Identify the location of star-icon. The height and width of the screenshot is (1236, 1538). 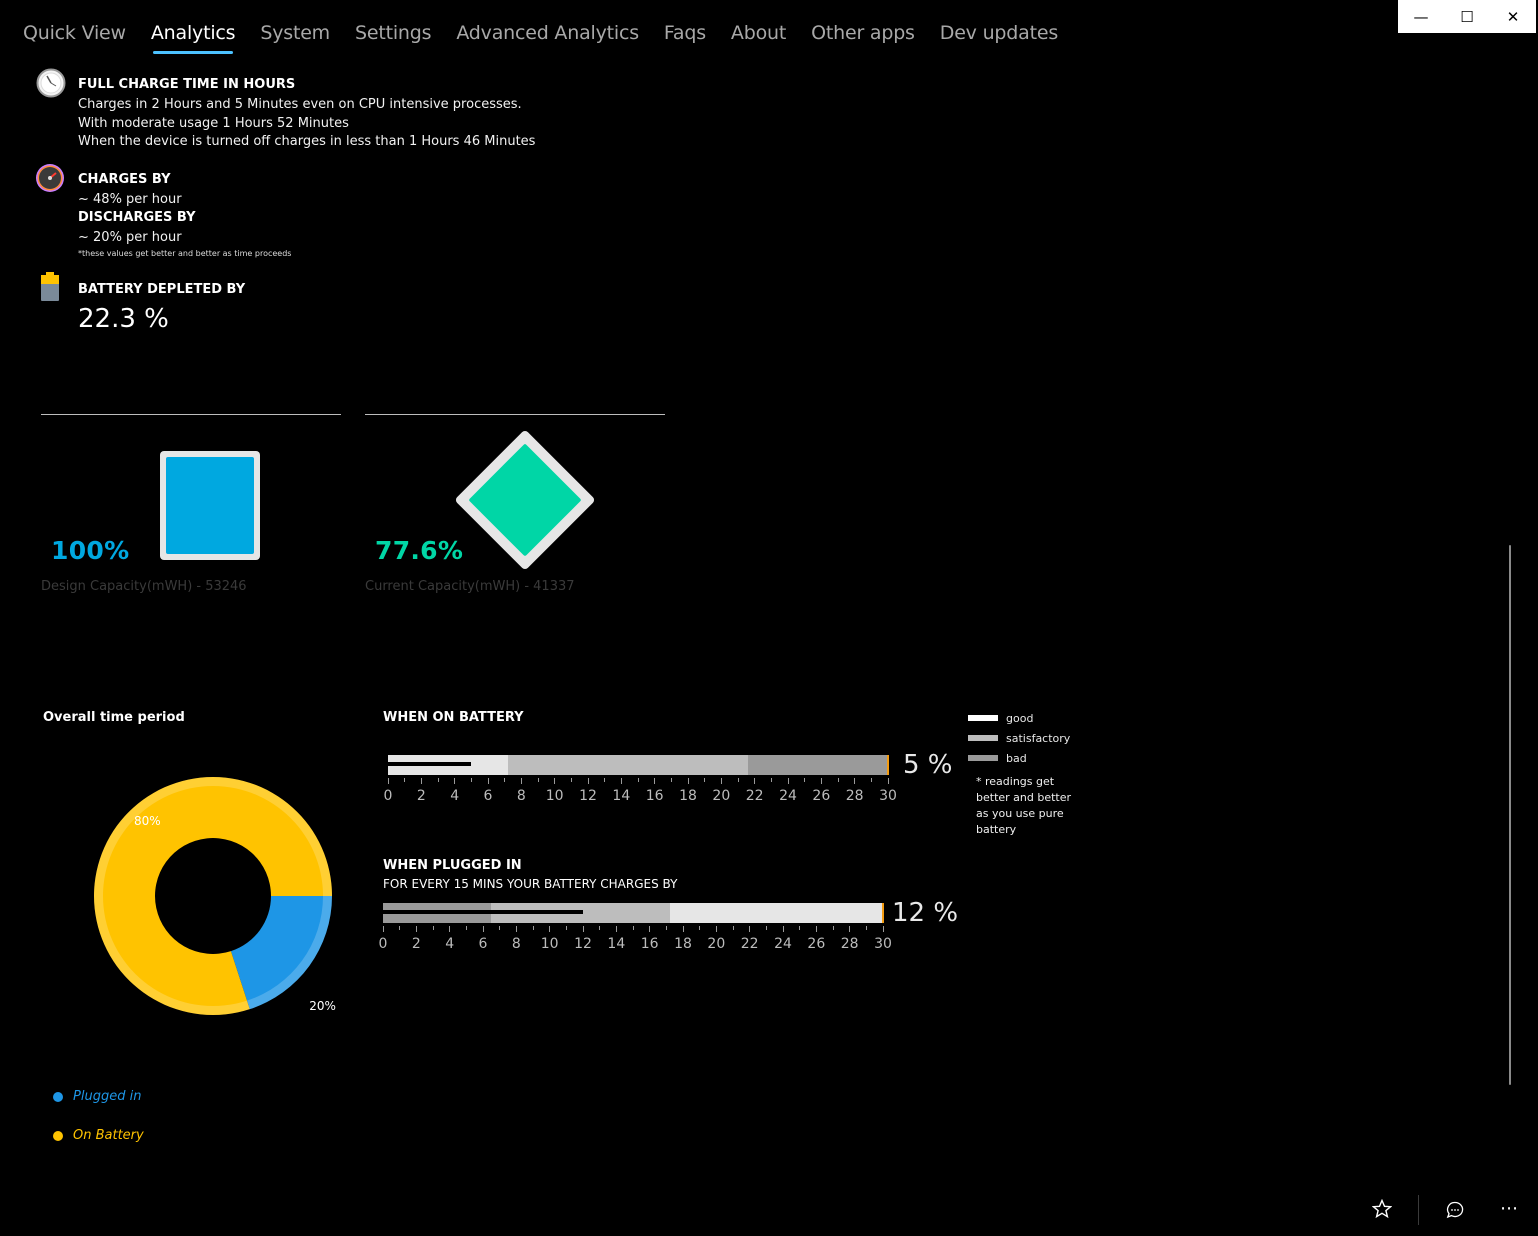
(1382, 1211).